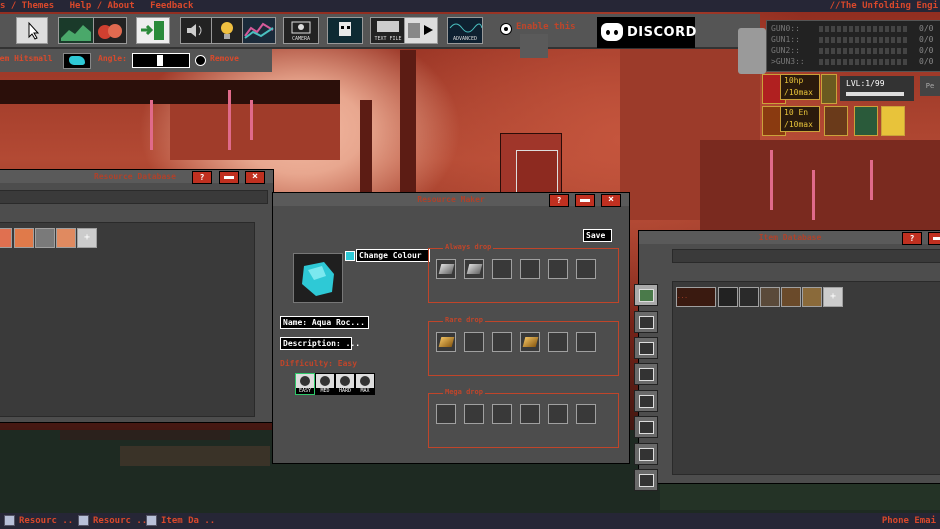 The image size is (940, 529). I want to click on gun-value: 0/0, so click(926, 61).